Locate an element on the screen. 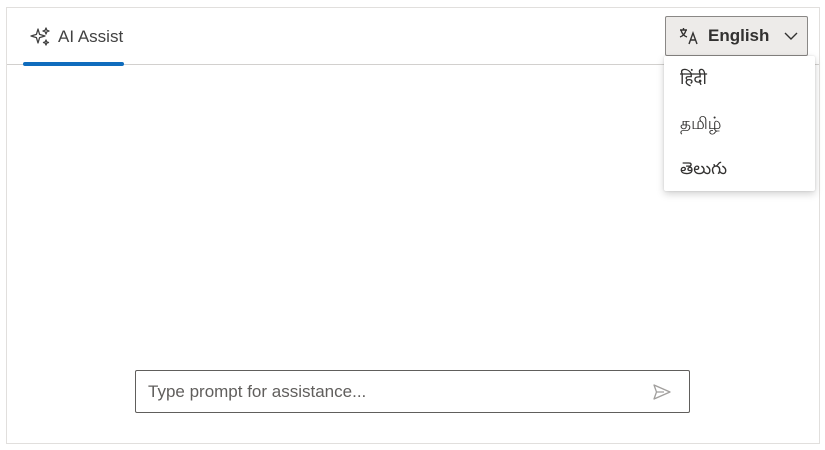  sparkle-icon is located at coordinates (40, 37).